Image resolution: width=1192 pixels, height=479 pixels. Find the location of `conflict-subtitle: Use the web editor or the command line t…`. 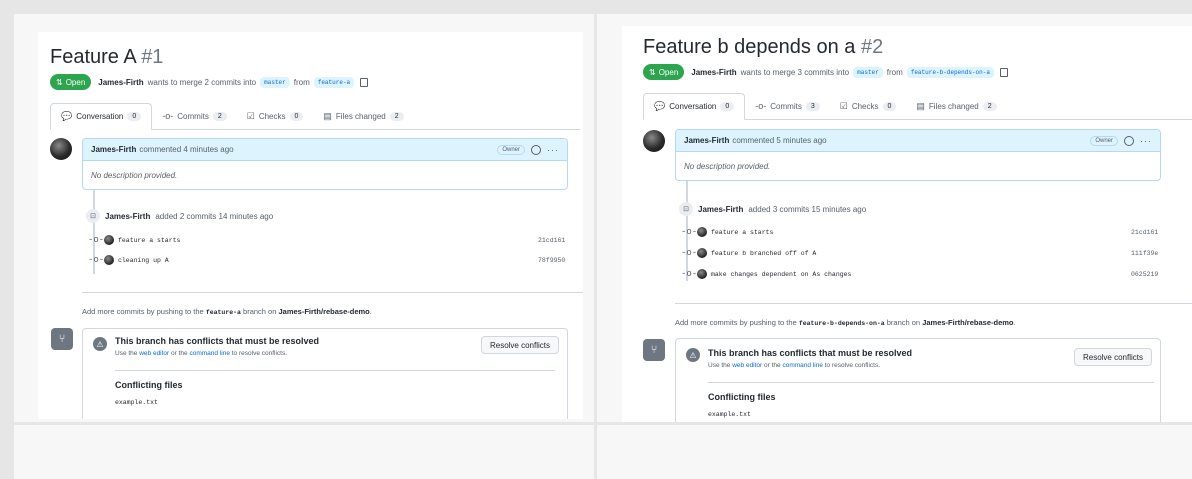

conflict-subtitle: Use the web editor or the command line t… is located at coordinates (794, 365).